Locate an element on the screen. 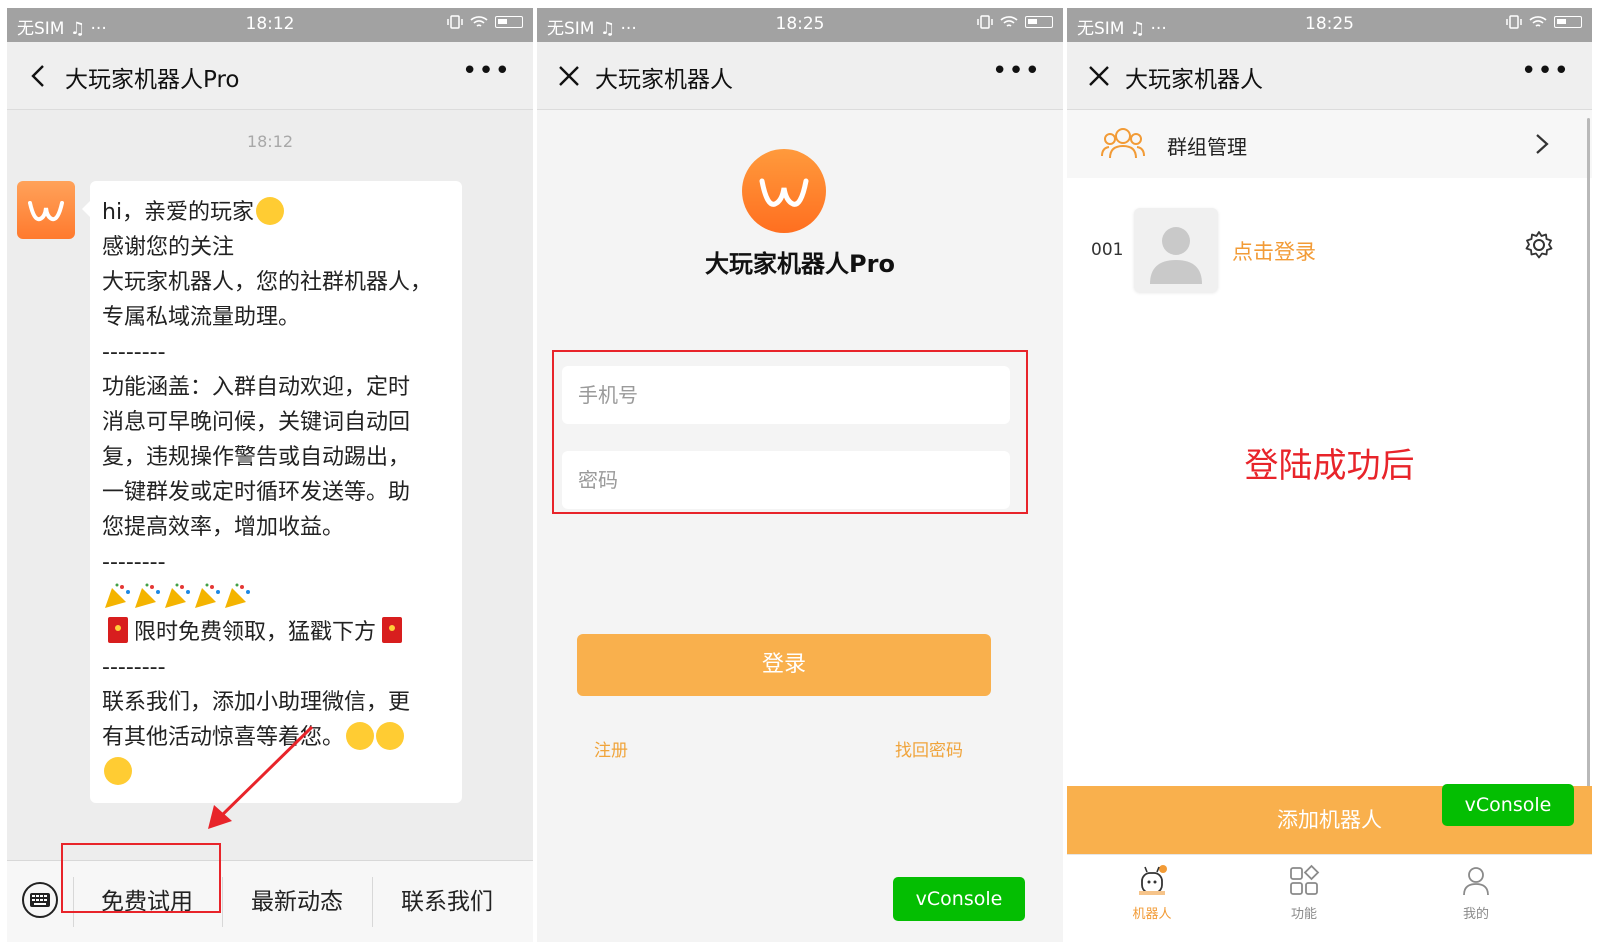  message-line: hi，亲爱的玩家 is located at coordinates (178, 212).